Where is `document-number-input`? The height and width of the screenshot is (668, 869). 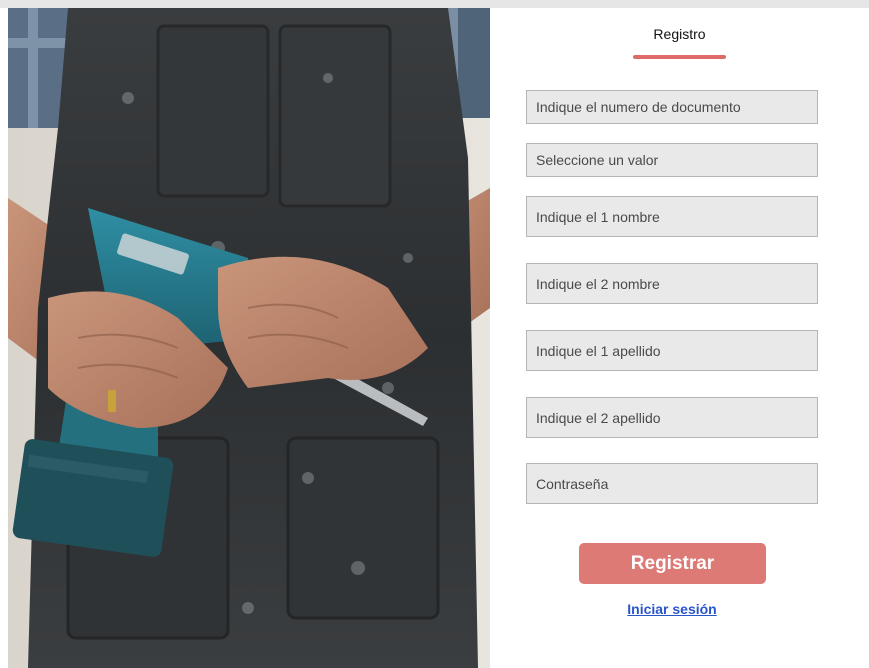 document-number-input is located at coordinates (672, 107).